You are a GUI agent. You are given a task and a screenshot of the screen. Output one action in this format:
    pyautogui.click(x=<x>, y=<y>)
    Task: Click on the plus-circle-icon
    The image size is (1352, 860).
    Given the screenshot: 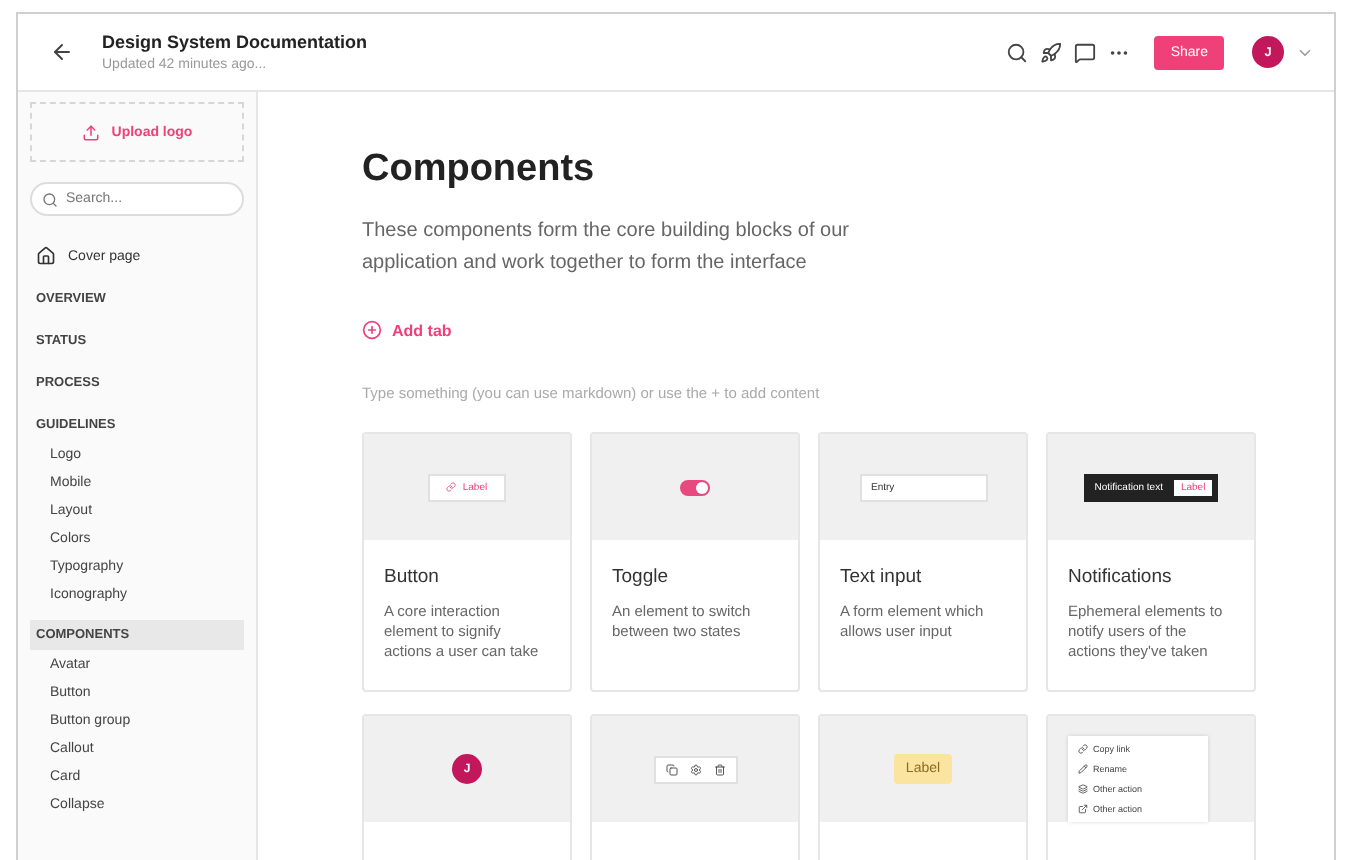 What is the action you would take?
    pyautogui.click(x=372, y=330)
    